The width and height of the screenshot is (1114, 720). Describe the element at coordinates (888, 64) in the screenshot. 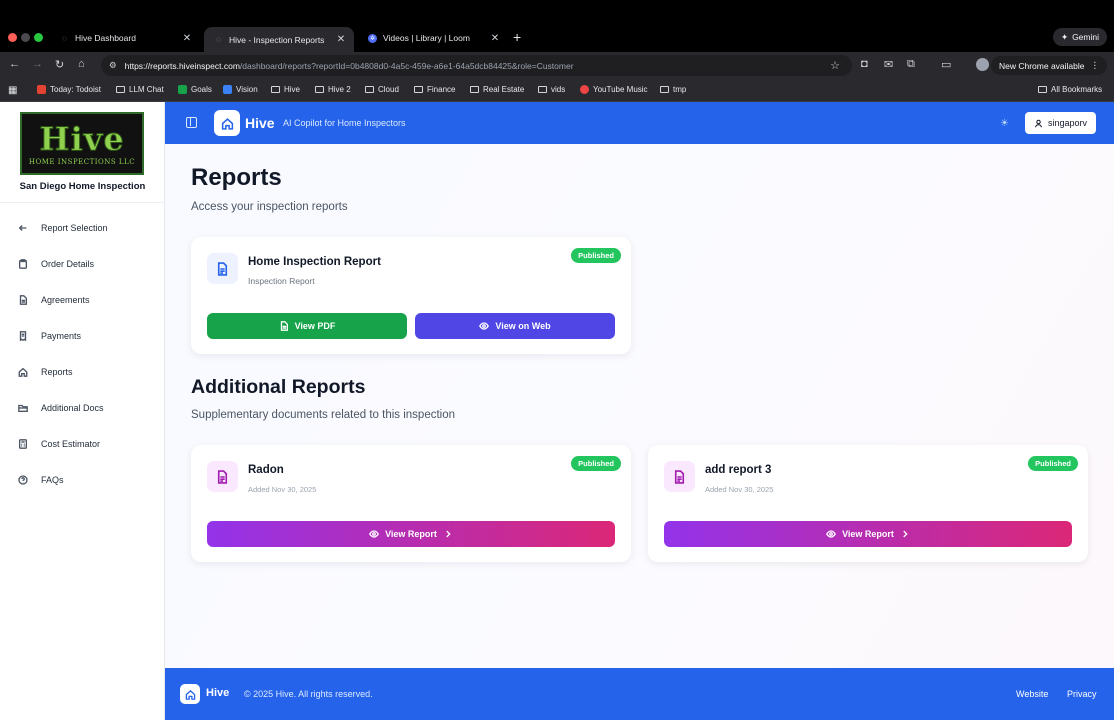

I see `mail-extension-icon: ✉` at that location.